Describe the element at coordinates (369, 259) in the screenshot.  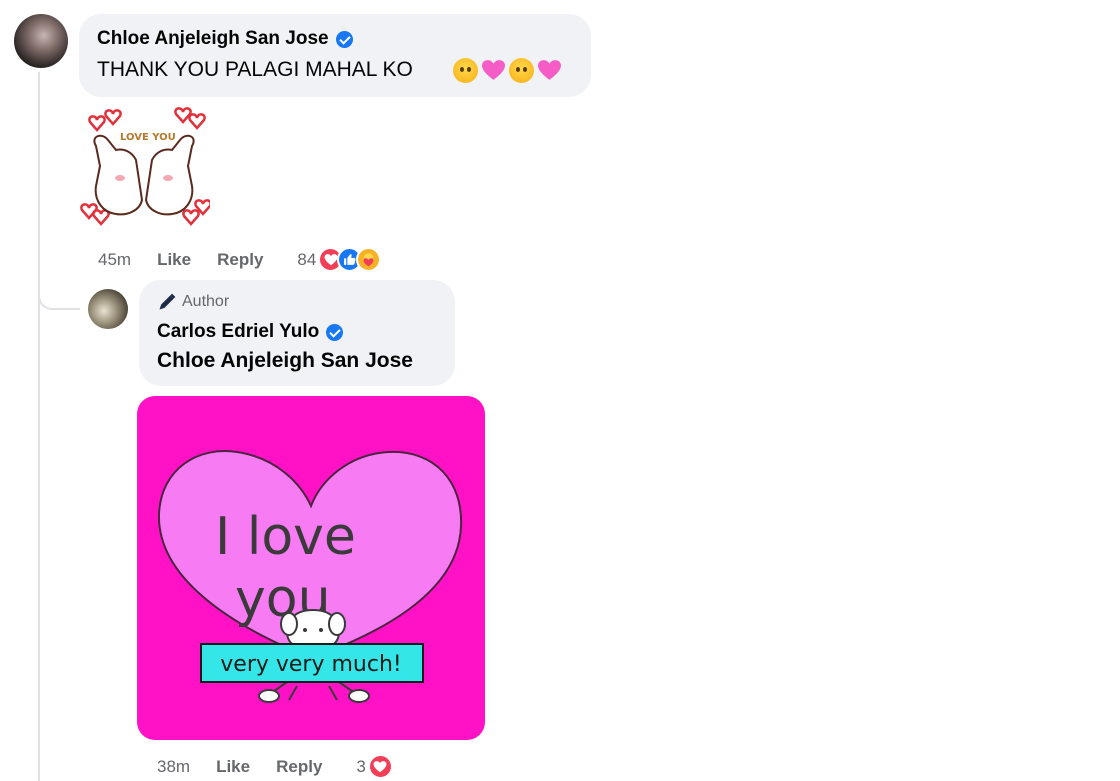
I see `care-reaction-icon` at that location.